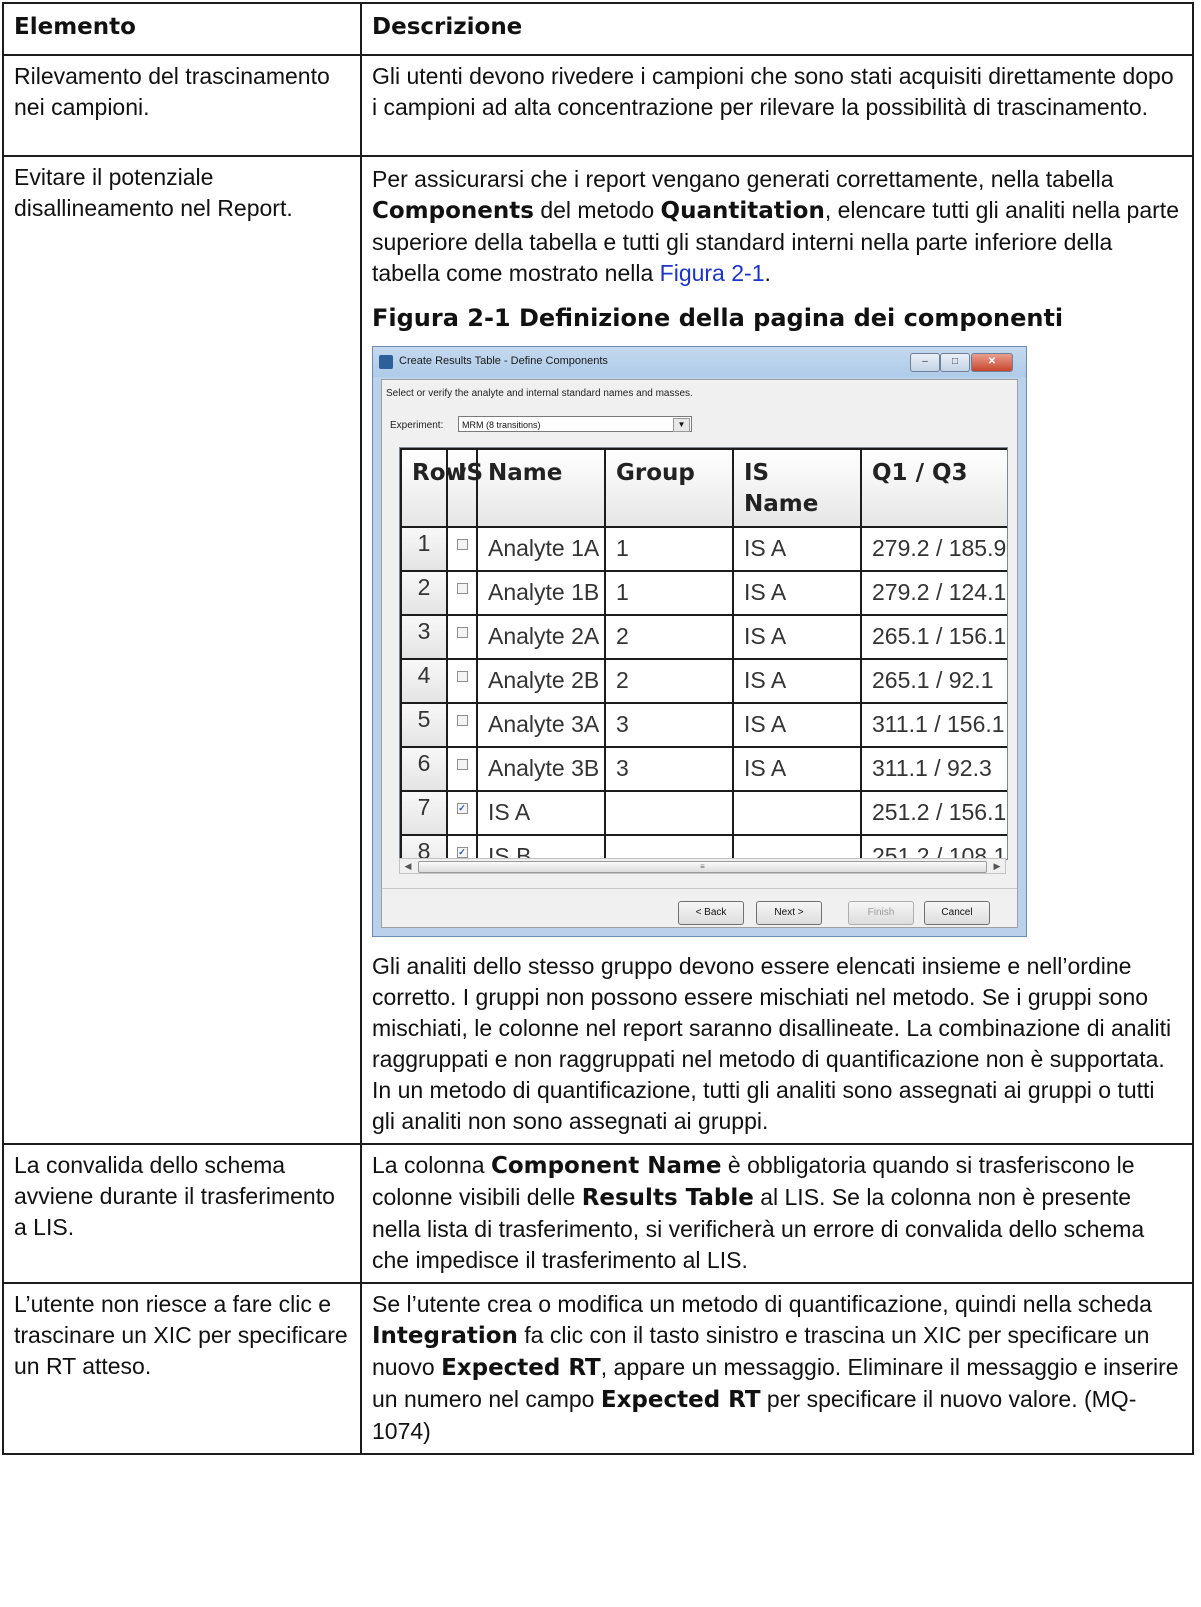  What do you see at coordinates (789, 913) in the screenshot?
I see `next-button: Next >` at bounding box center [789, 913].